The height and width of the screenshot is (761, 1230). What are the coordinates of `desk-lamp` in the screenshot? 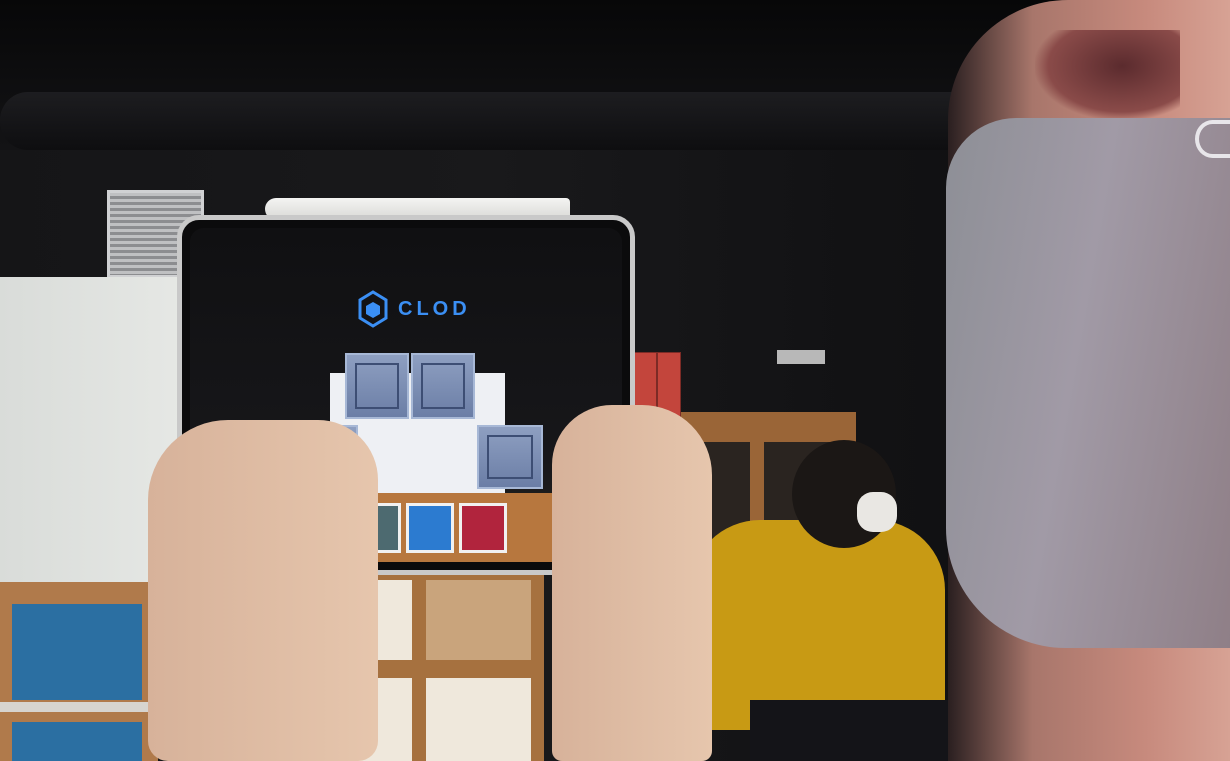 It's located at (801, 357).